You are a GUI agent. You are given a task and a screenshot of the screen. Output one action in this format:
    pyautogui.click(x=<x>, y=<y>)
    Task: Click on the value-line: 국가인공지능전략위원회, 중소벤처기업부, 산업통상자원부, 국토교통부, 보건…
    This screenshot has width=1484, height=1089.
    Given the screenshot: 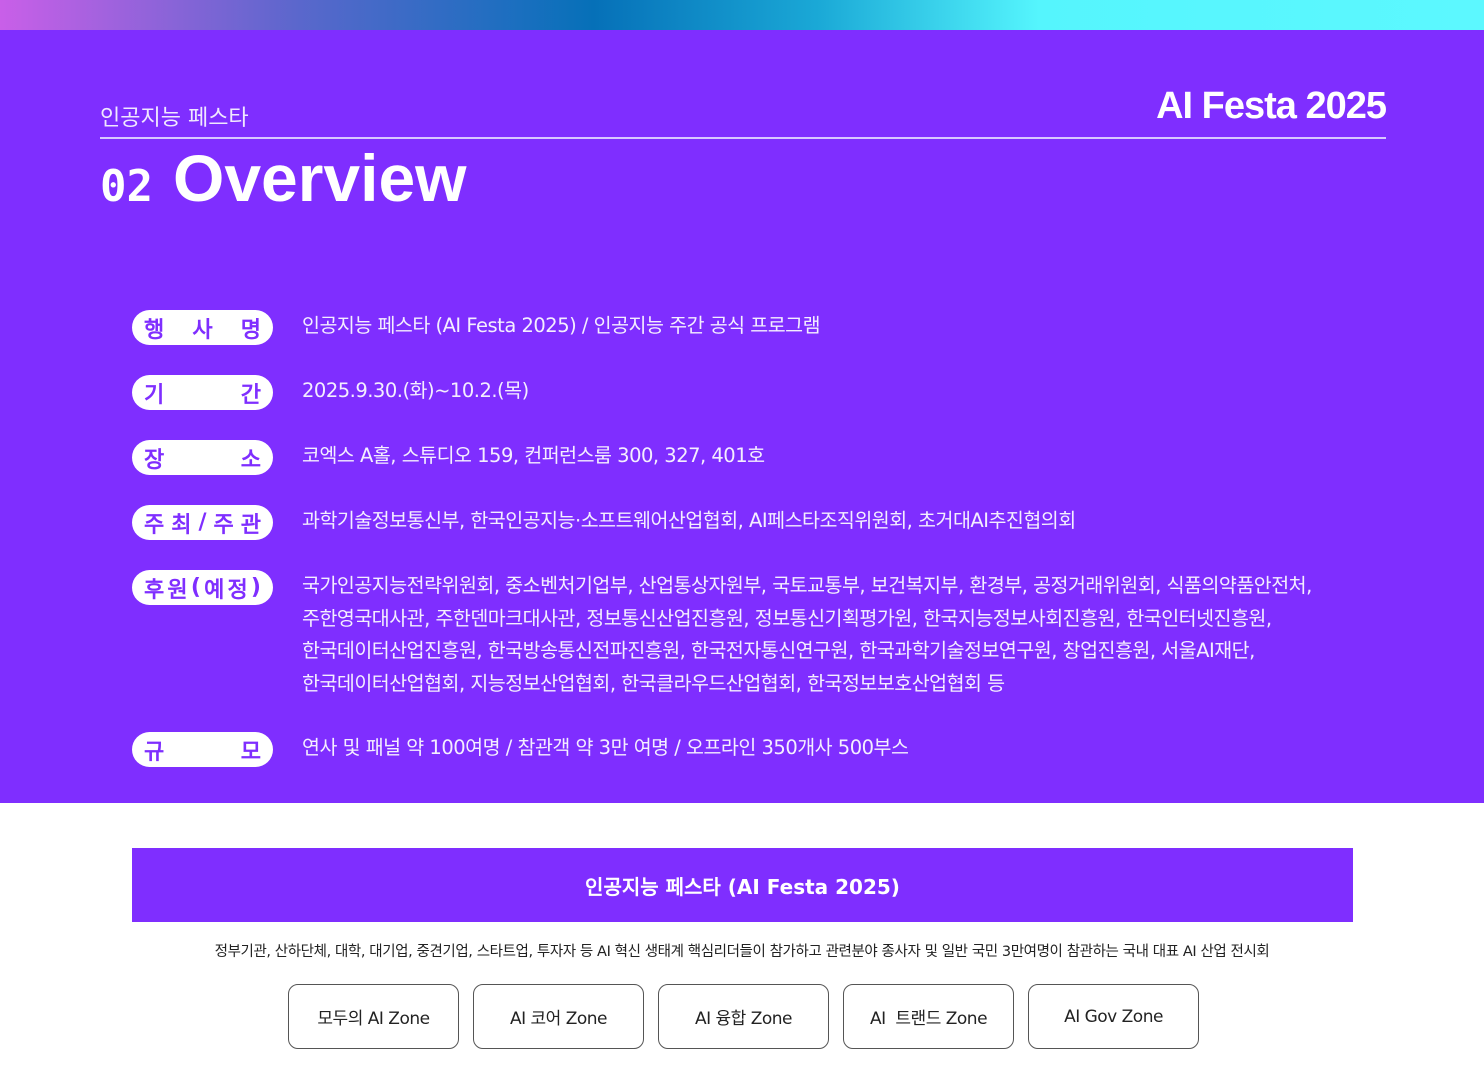 What is the action you would take?
    pyautogui.click(x=807, y=585)
    